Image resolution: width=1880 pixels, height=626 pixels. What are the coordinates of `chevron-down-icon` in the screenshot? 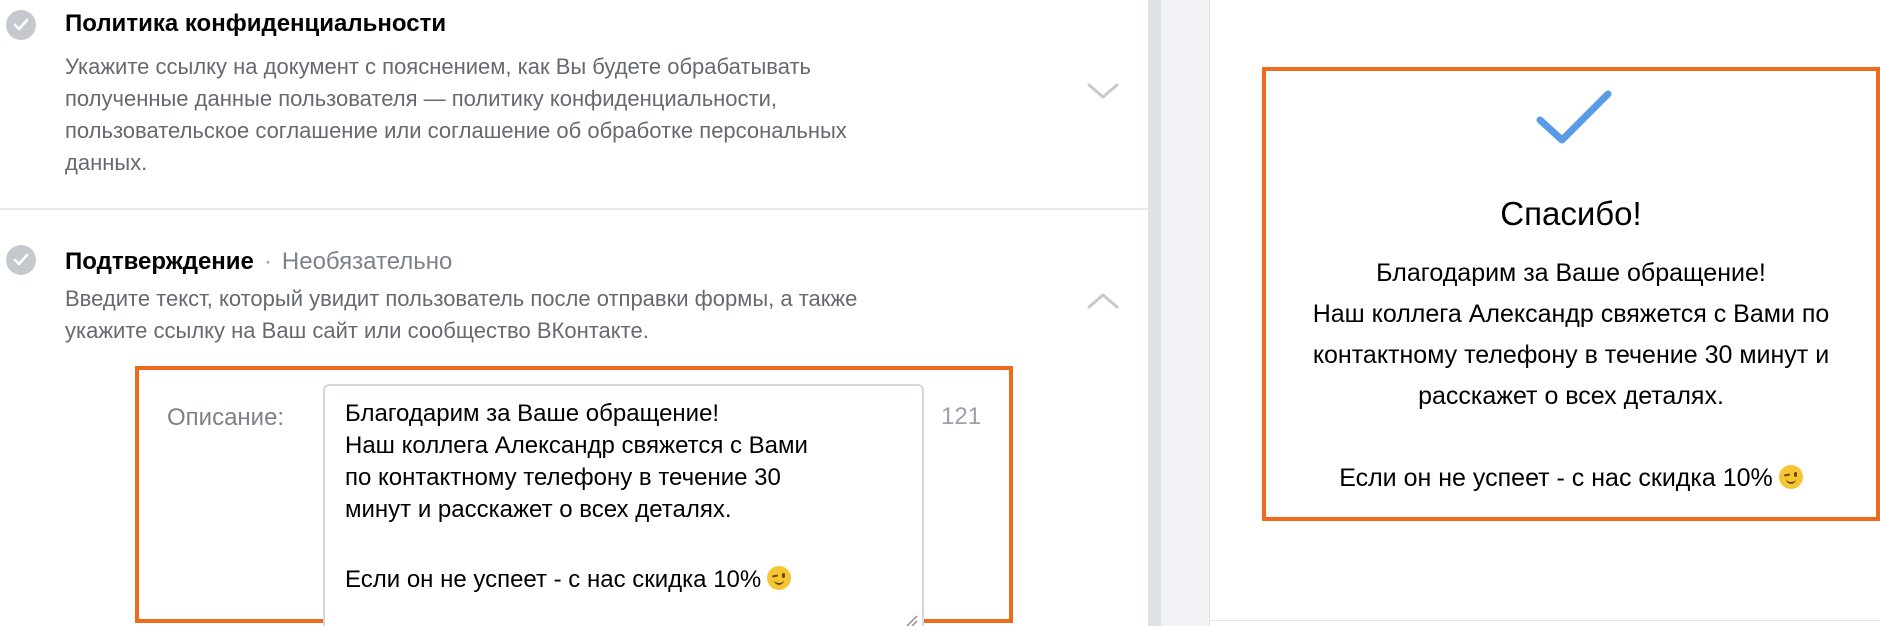 It's located at (1103, 91).